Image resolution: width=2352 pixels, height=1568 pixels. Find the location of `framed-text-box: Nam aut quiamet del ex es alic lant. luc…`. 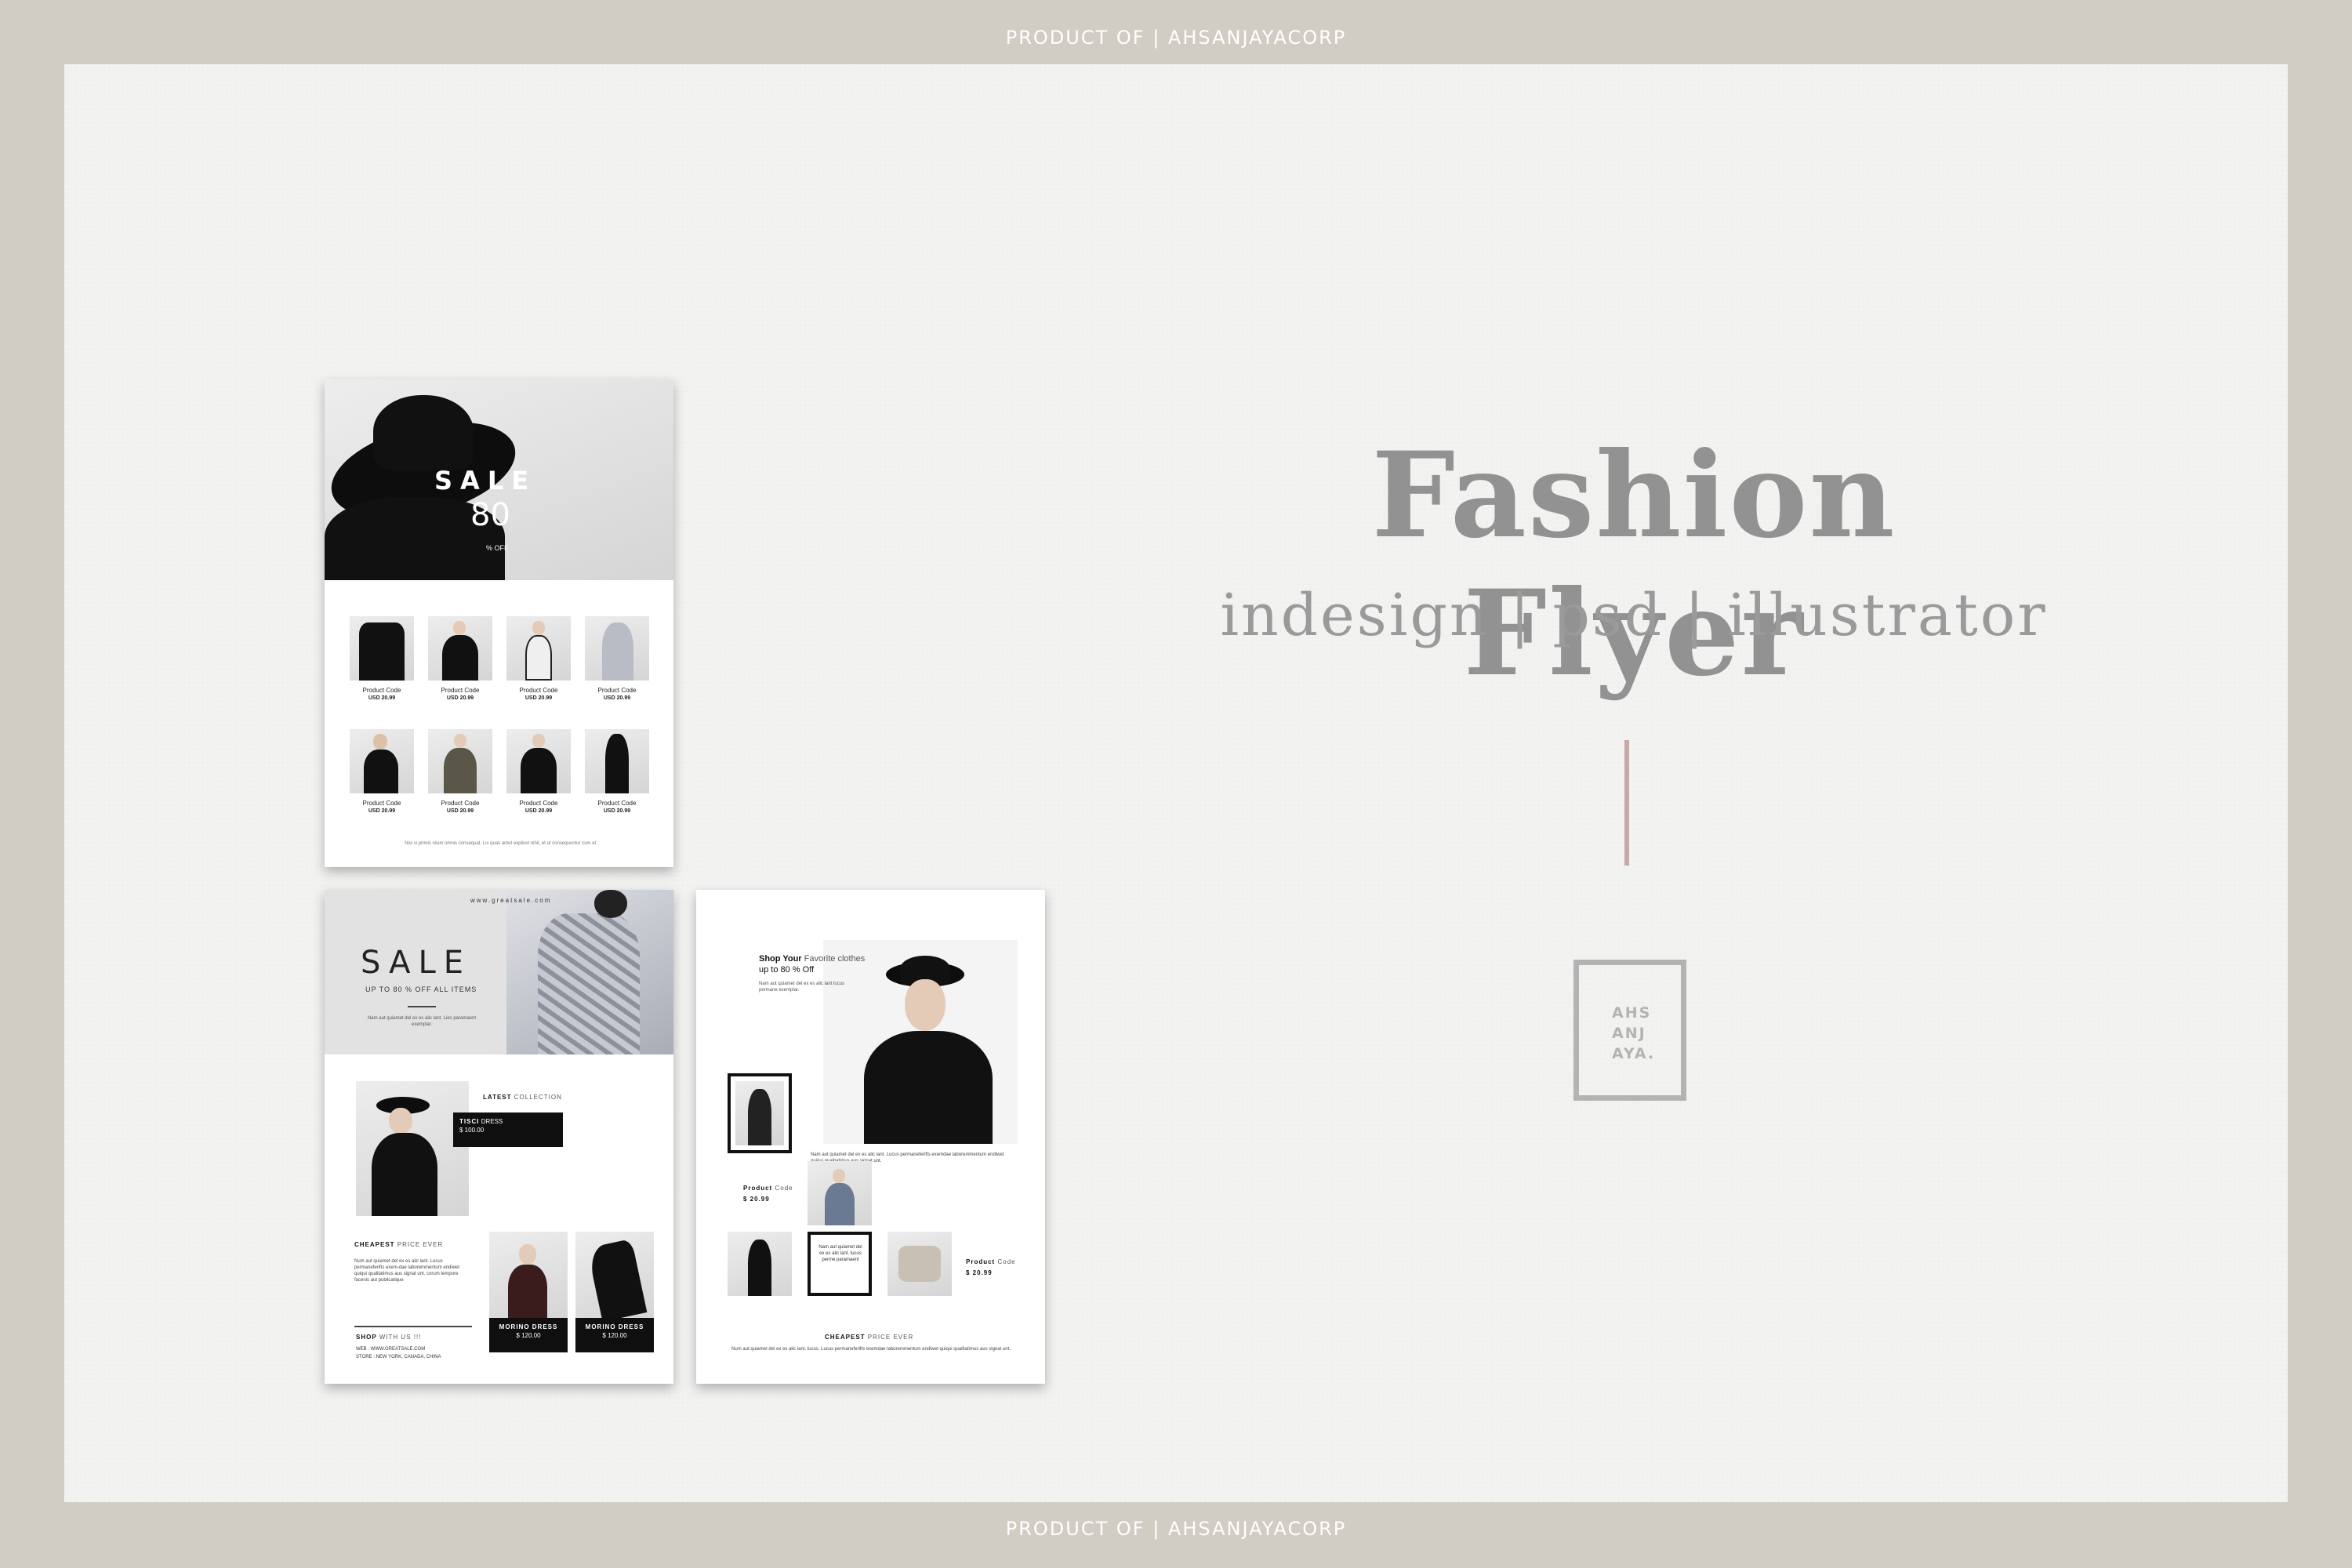

framed-text-box: Nam aut quiamet del ex es alic lant. luc… is located at coordinates (840, 1264).